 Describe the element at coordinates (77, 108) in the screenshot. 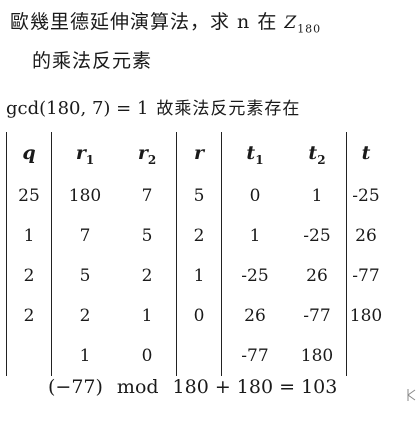

I see `gcd-math: gcd(180, 7) = 1` at that location.